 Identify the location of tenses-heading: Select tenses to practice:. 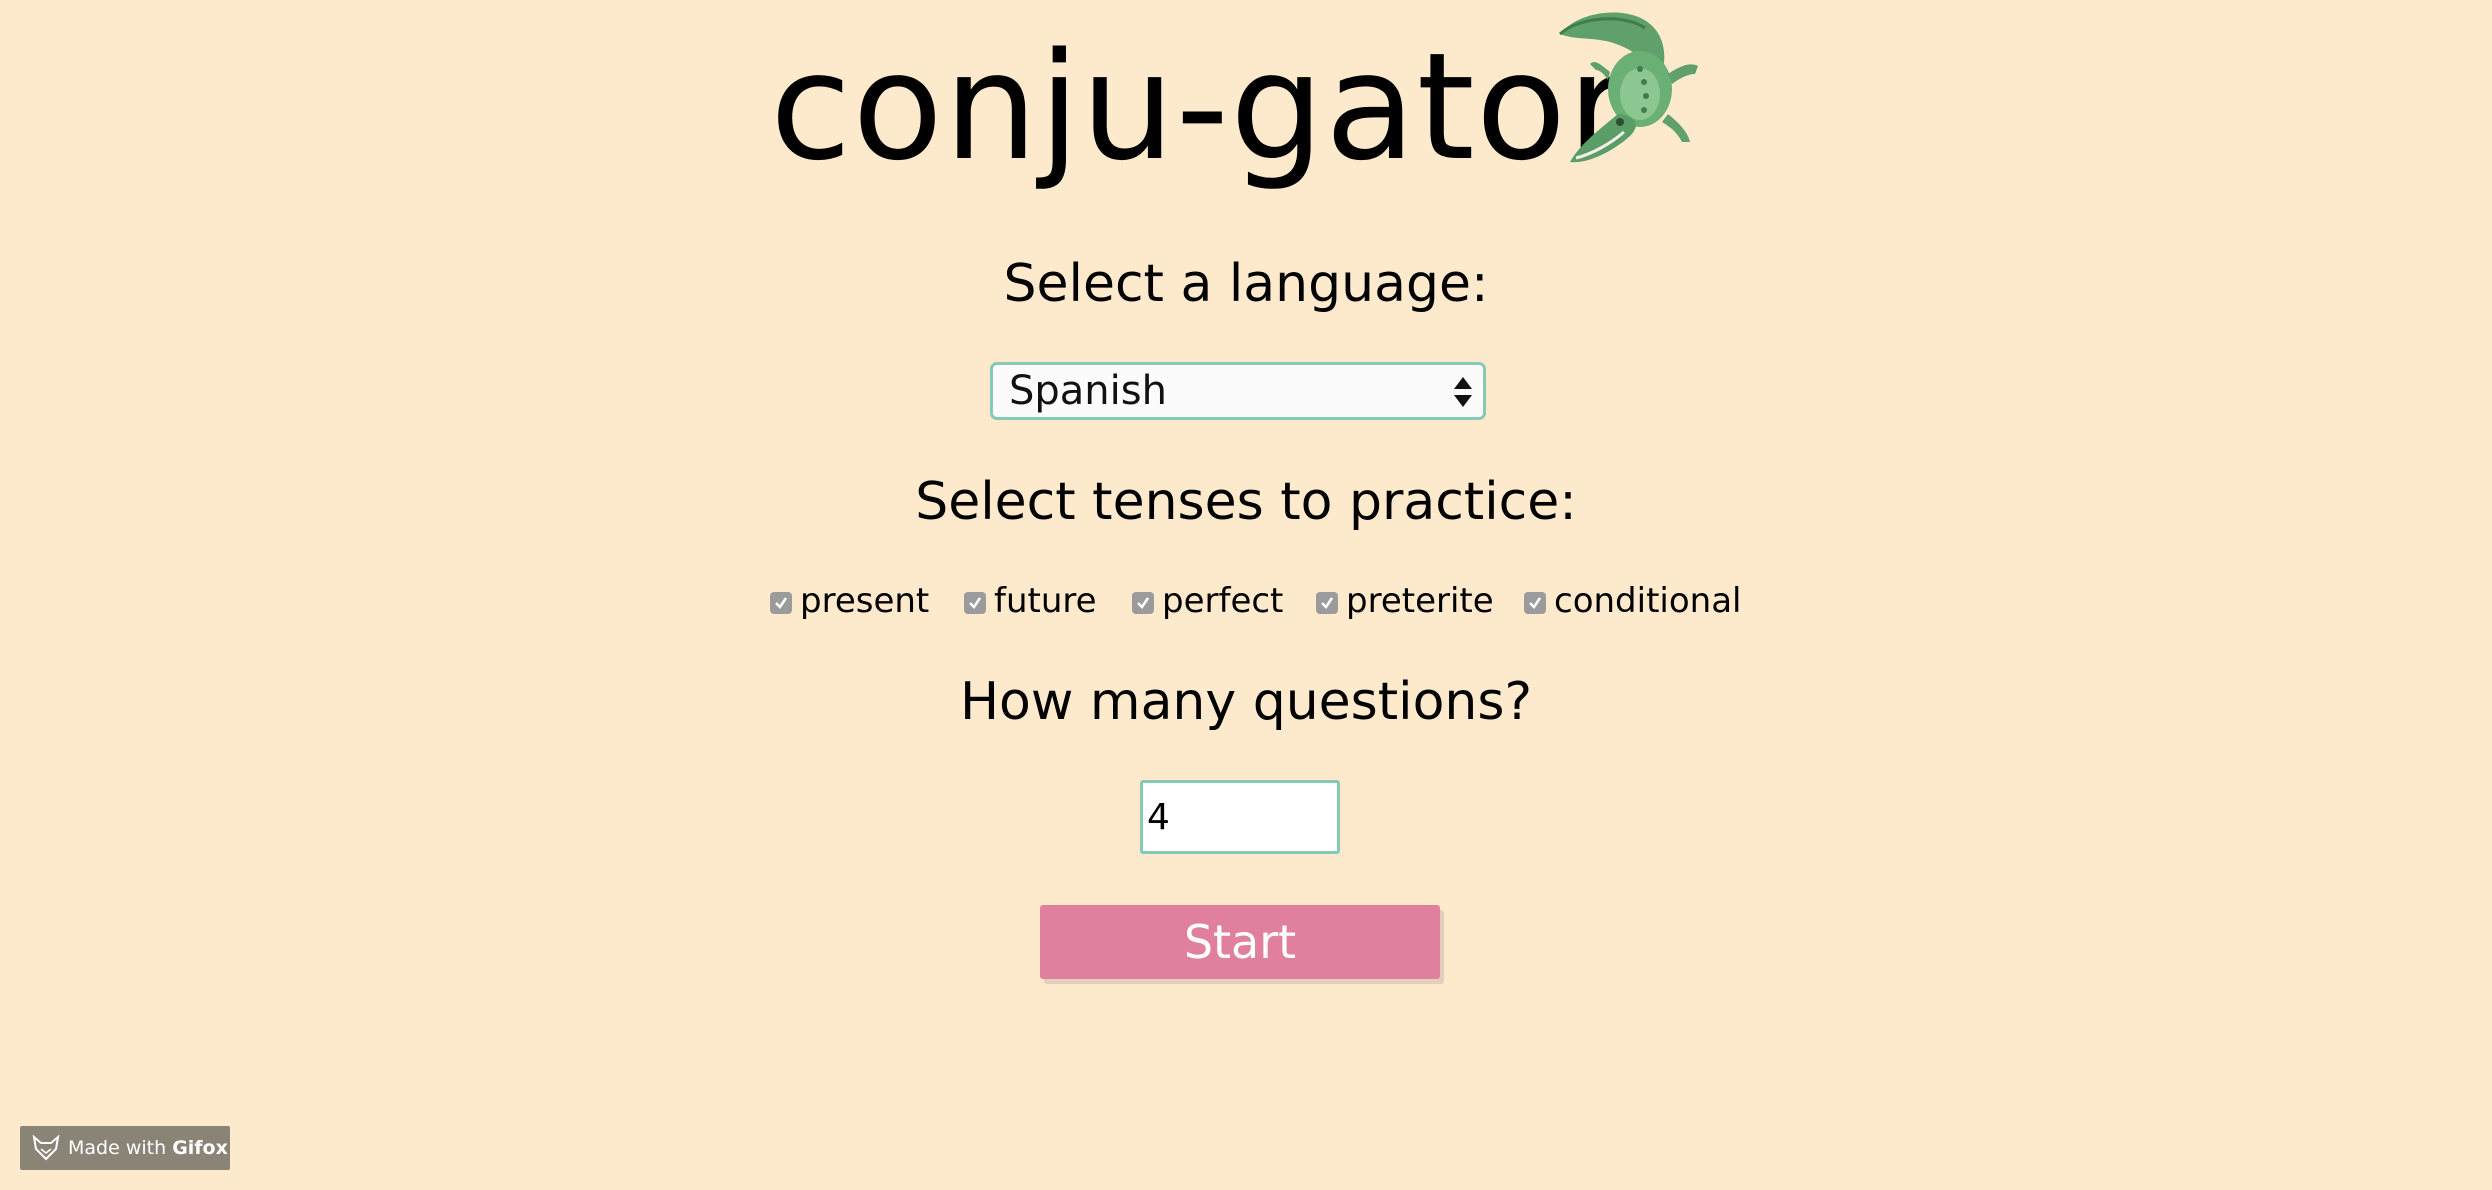
(1246, 502).